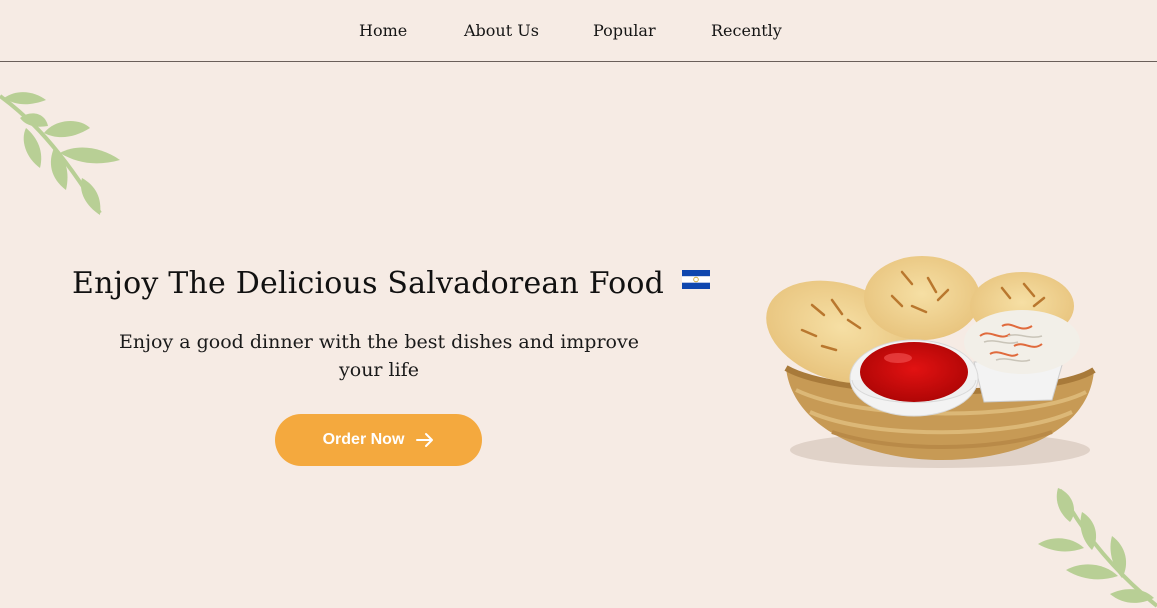 The height and width of the screenshot is (608, 1157). Describe the element at coordinates (383, 30) in the screenshot. I see `nav-home-link: Home` at that location.